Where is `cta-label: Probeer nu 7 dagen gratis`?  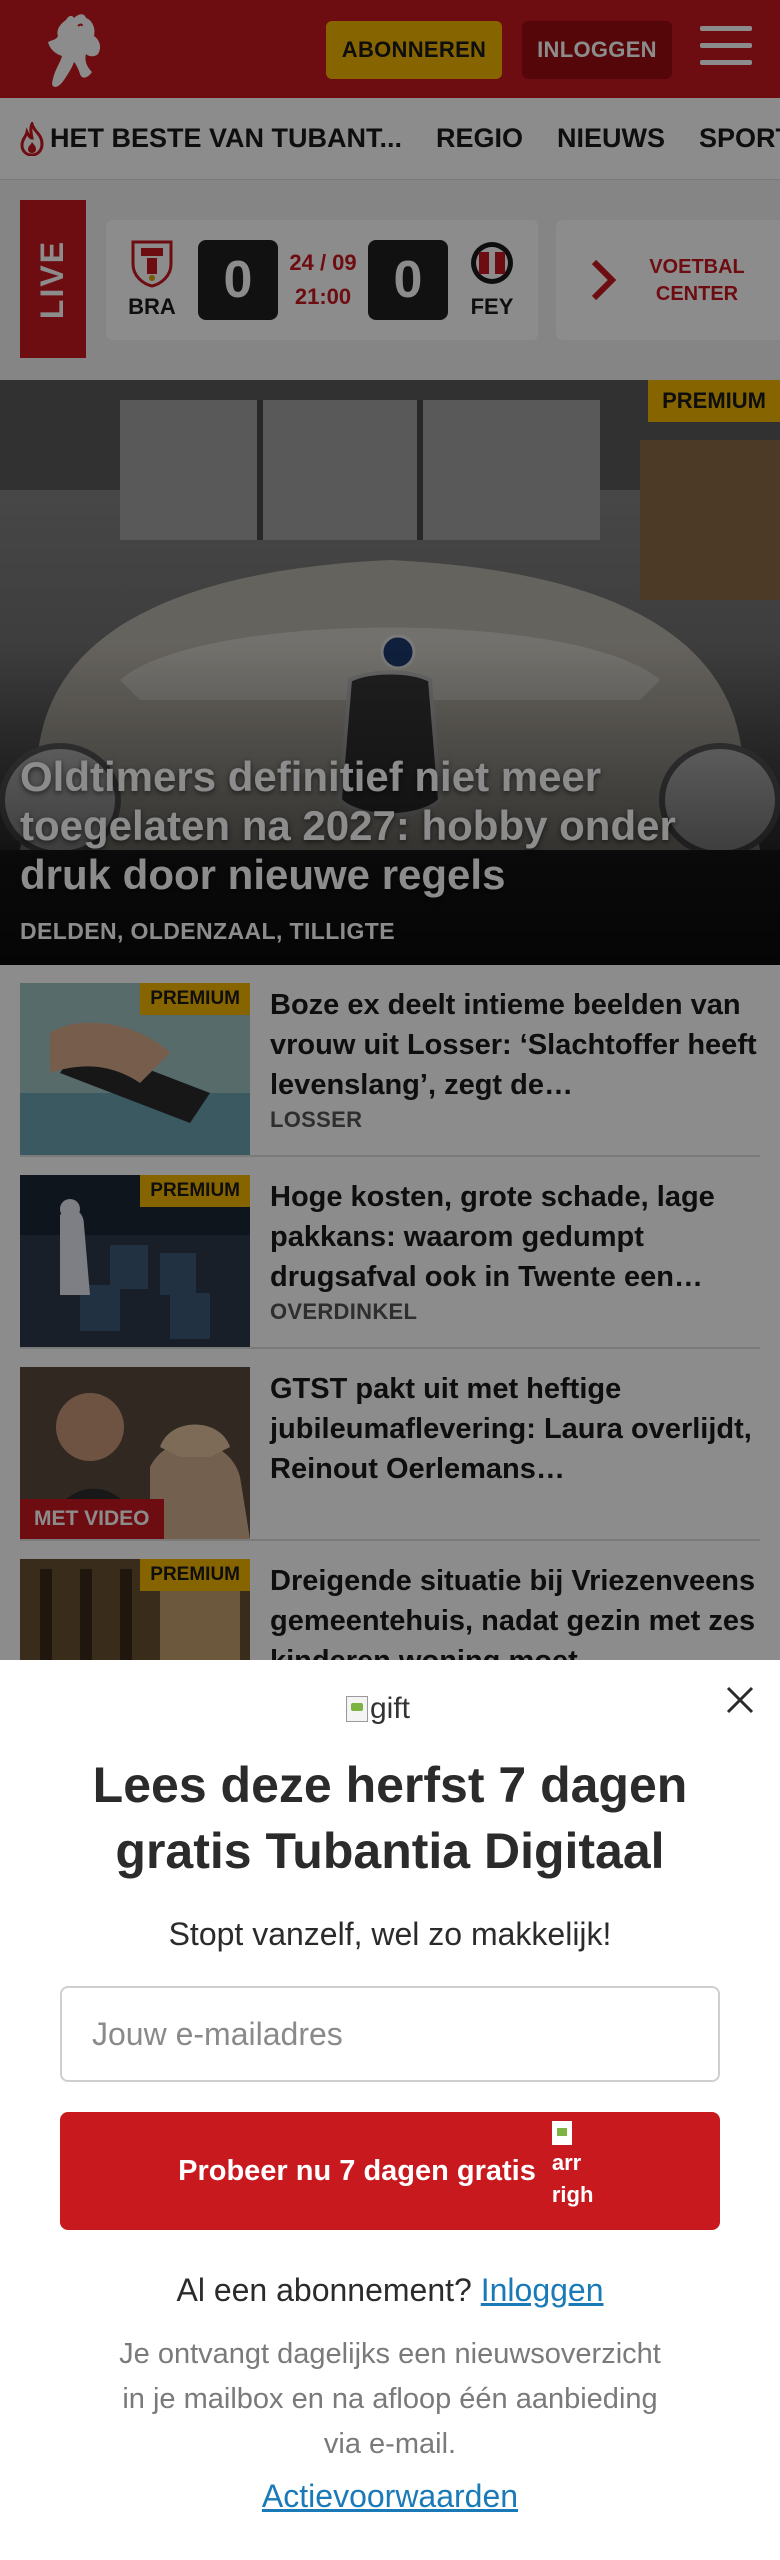
cta-label: Probeer nu 7 dagen gratis is located at coordinates (357, 2170).